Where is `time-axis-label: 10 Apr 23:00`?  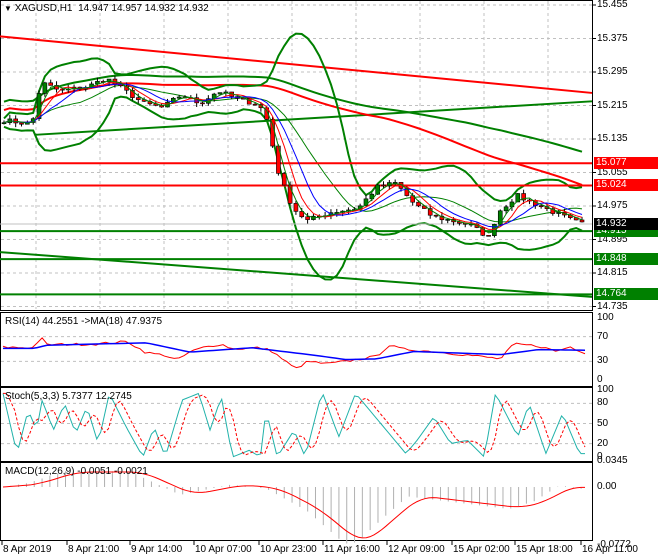 time-axis-label: 10 Apr 23:00 is located at coordinates (288, 549).